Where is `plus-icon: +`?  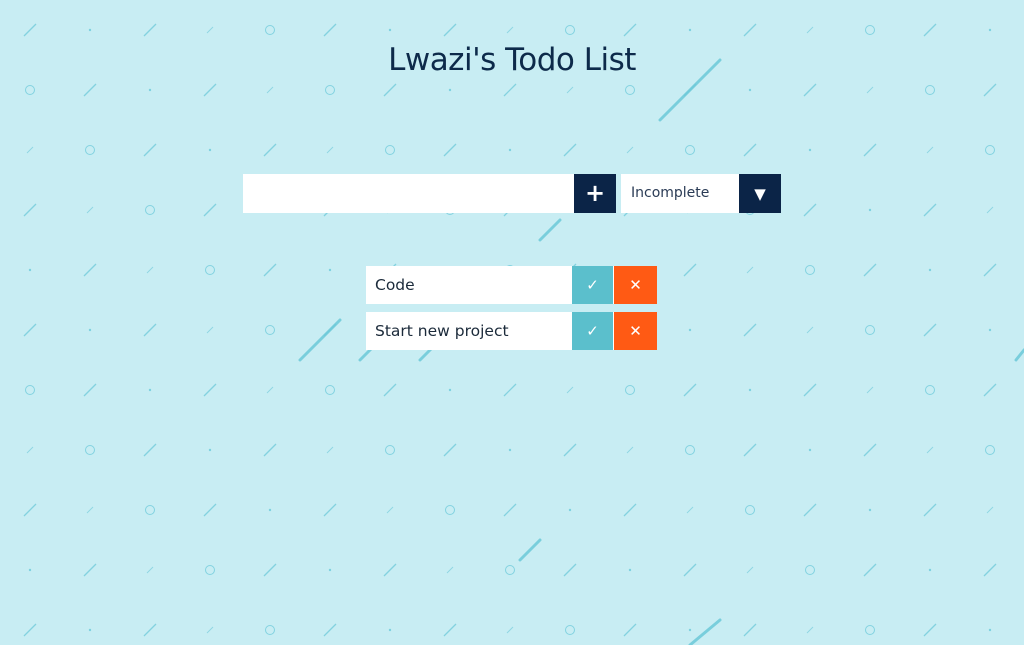 plus-icon: + is located at coordinates (595, 193).